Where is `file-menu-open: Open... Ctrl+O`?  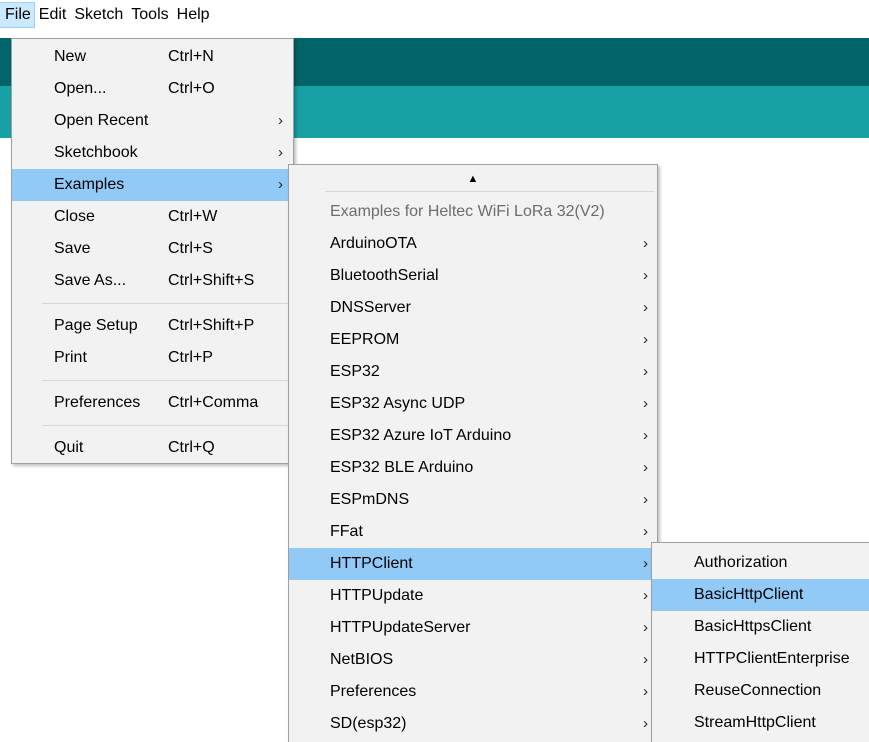
file-menu-open: Open... Ctrl+O is located at coordinates (152, 89).